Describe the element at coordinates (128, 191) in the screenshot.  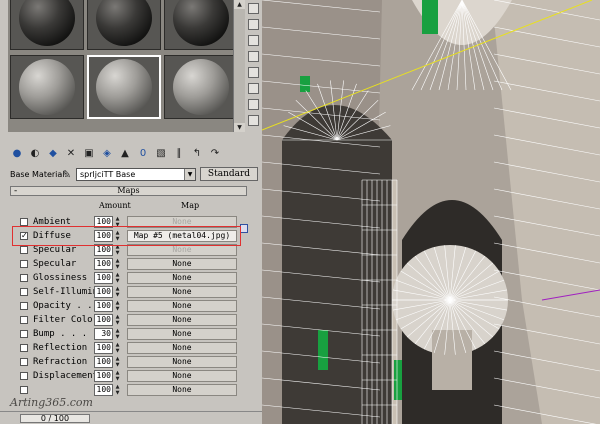
I see `maps-rollout-header: - Maps` at that location.